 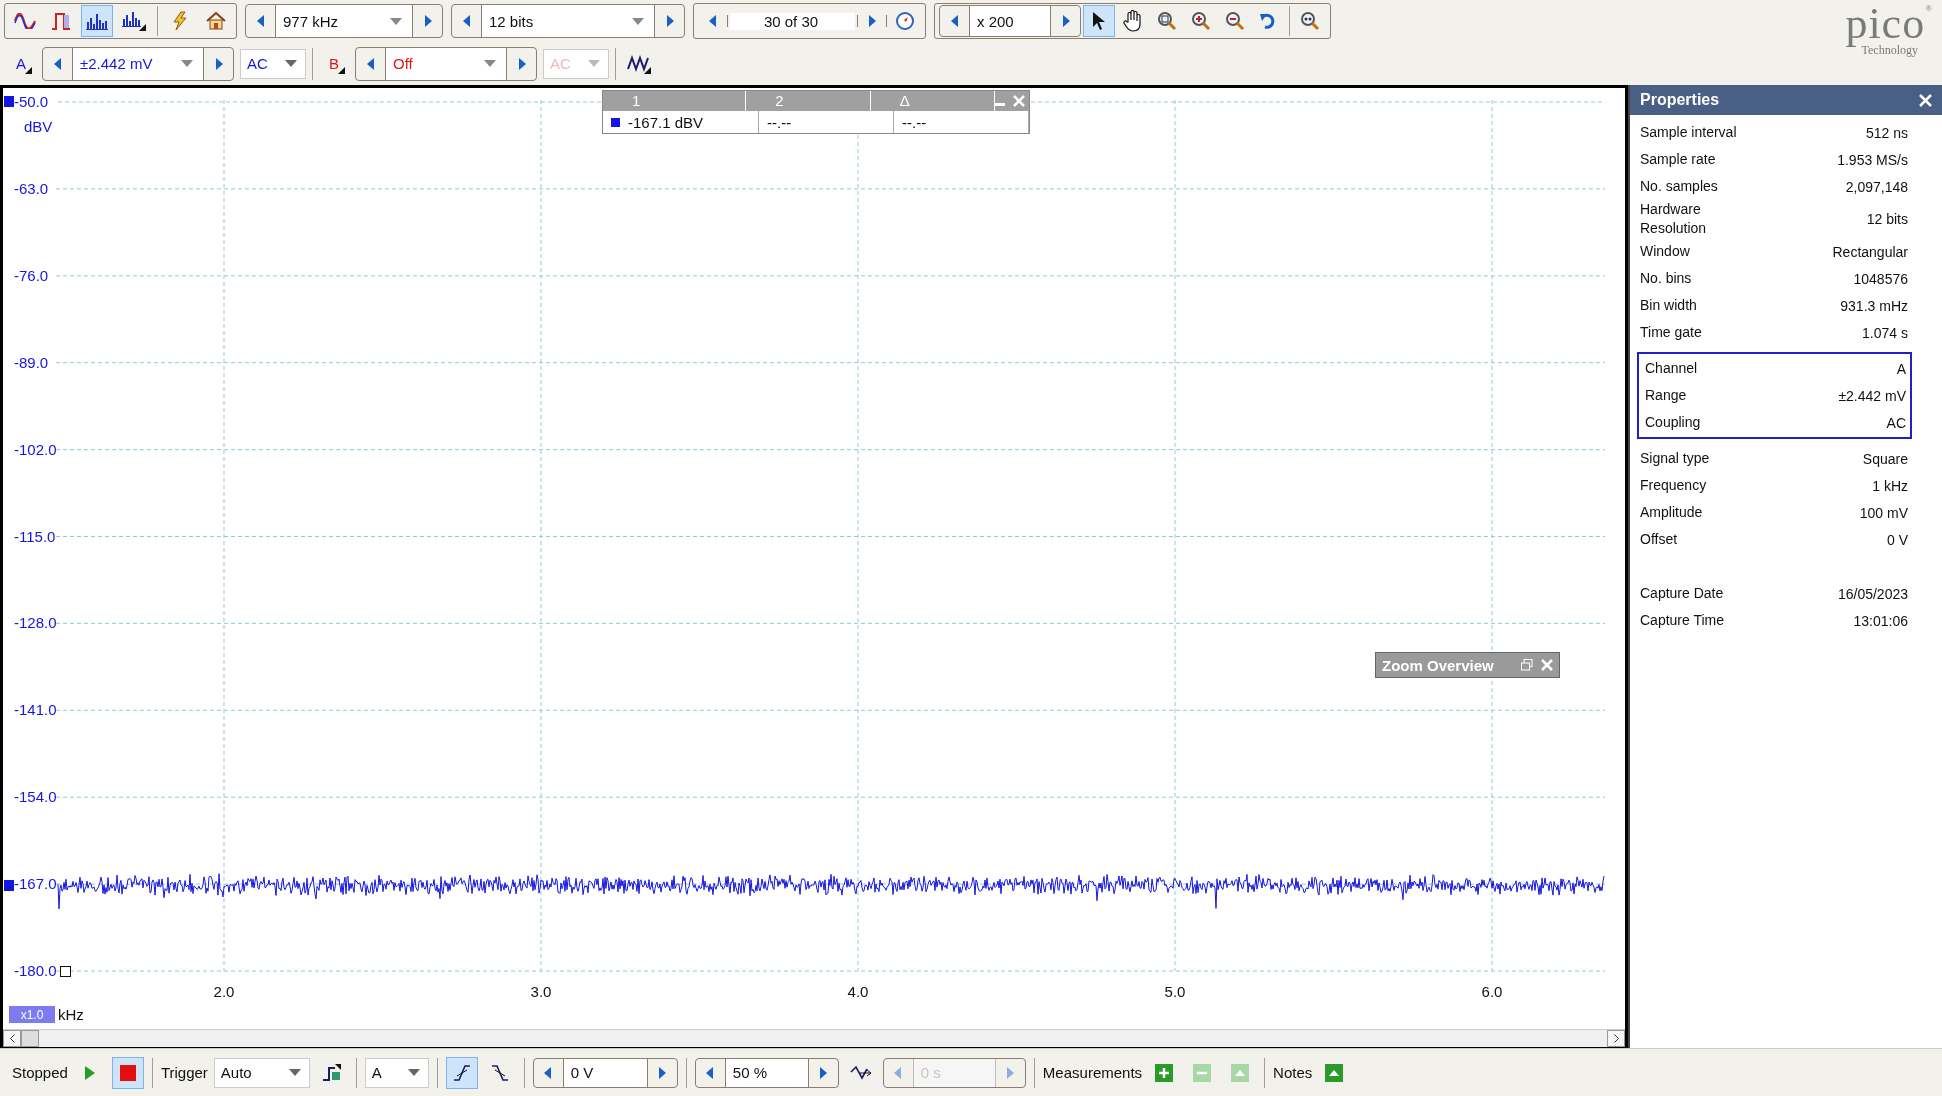 I want to click on axis-label: 2.0, so click(x=224, y=991).